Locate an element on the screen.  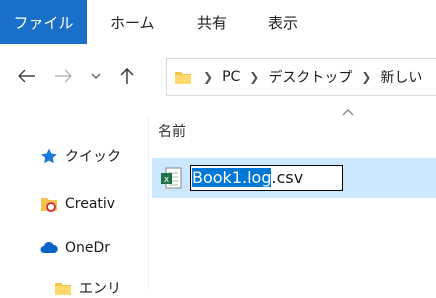
recent-locations-button is located at coordinates (96, 76).